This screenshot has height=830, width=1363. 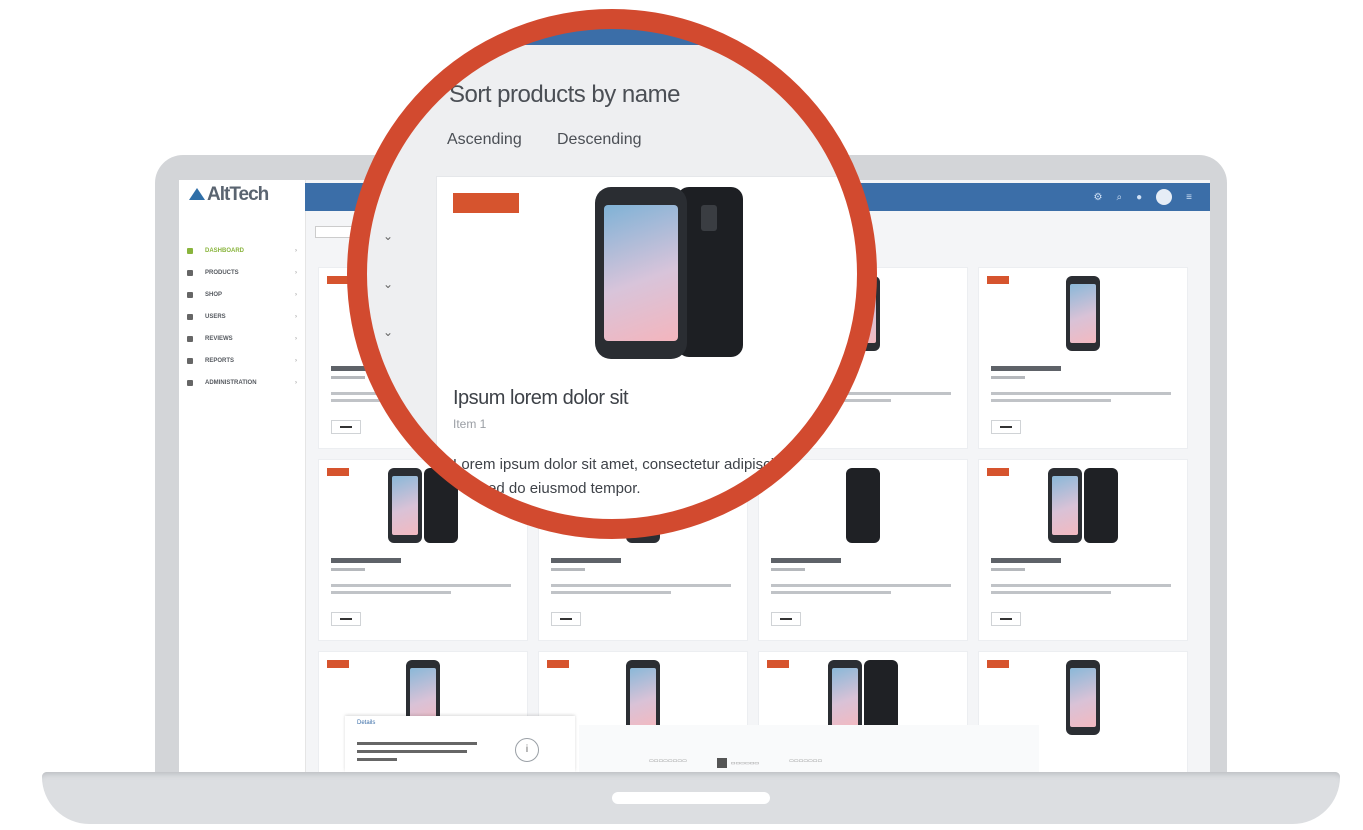 What do you see at coordinates (366, 723) in the screenshot?
I see `details-panel-title: Details` at bounding box center [366, 723].